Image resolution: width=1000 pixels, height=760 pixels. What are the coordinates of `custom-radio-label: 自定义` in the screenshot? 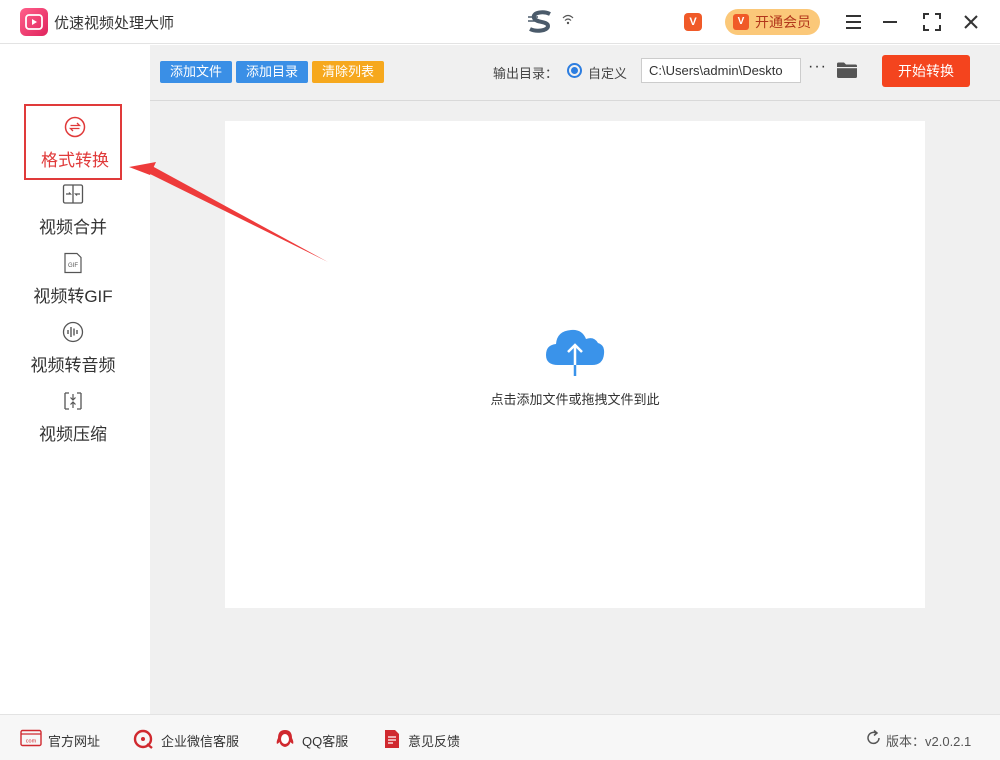 It's located at (607, 72).